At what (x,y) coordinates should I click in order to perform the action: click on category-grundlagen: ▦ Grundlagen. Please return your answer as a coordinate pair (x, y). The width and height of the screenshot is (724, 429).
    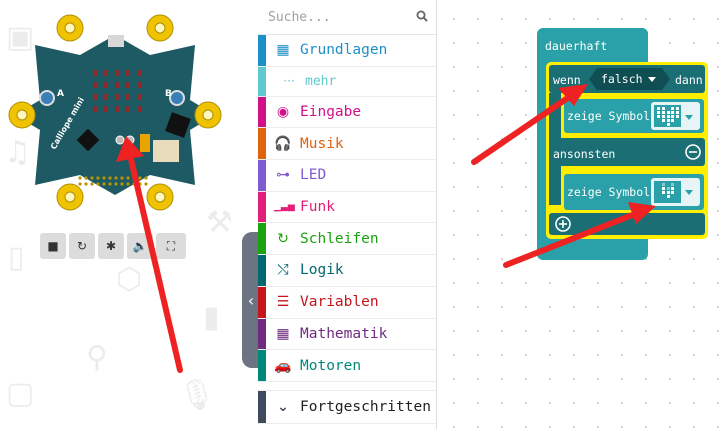
    Looking at the image, I should click on (347, 51).